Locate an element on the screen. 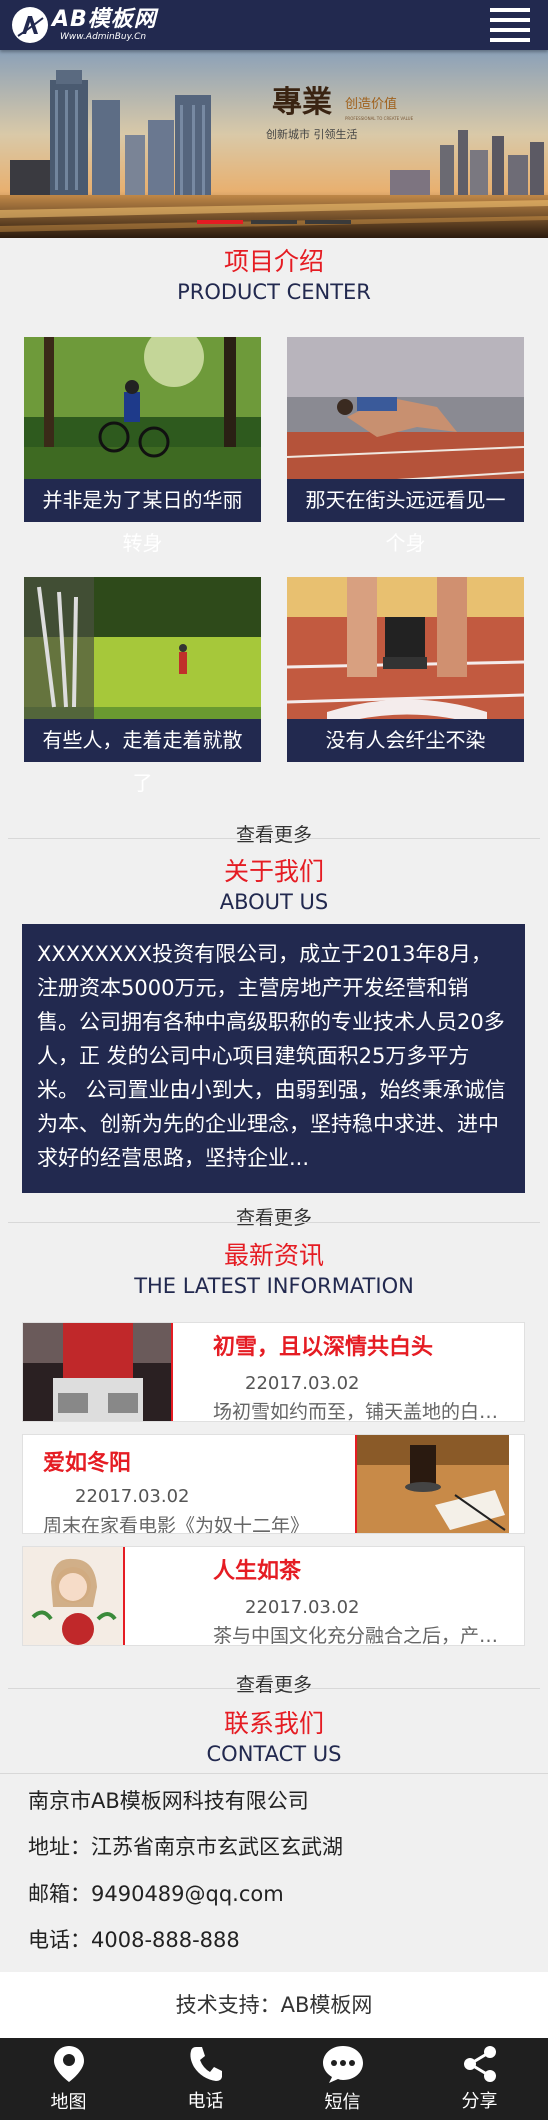 Image resolution: width=548 pixels, height=2120 pixels. nav-label: 短信 is located at coordinates (342, 2102).